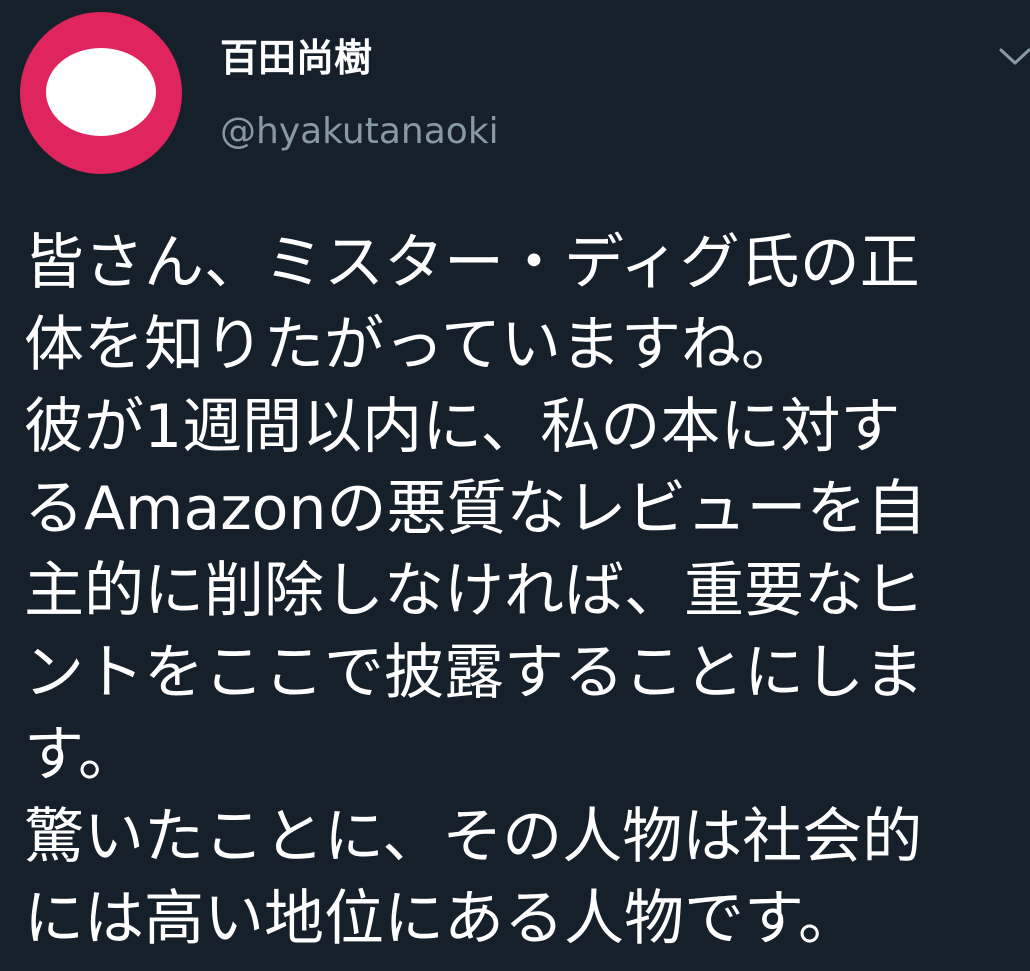 Image resolution: width=1030 pixels, height=971 pixels. What do you see at coordinates (1014, 57) in the screenshot?
I see `chevron-down-icon` at bounding box center [1014, 57].